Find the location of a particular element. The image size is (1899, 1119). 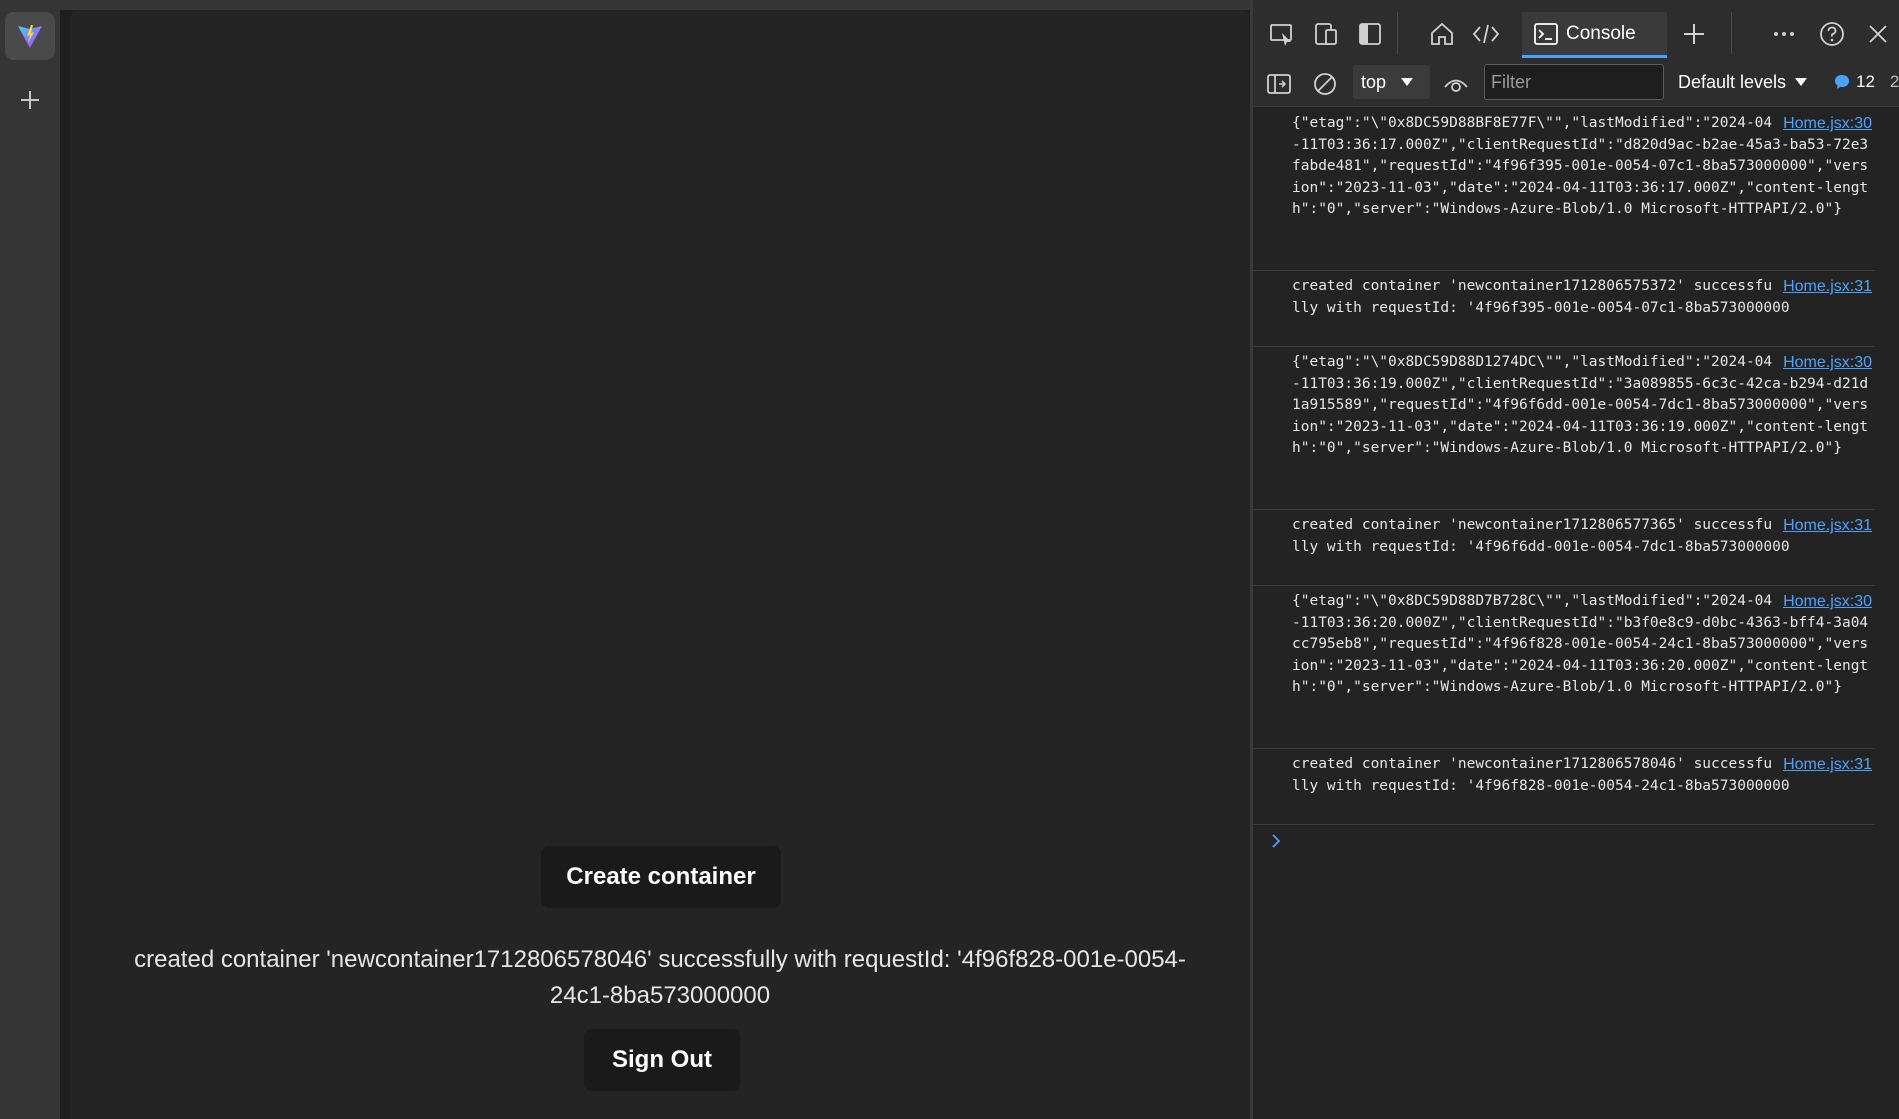

elements-tab-icon is located at coordinates (1486, 34).